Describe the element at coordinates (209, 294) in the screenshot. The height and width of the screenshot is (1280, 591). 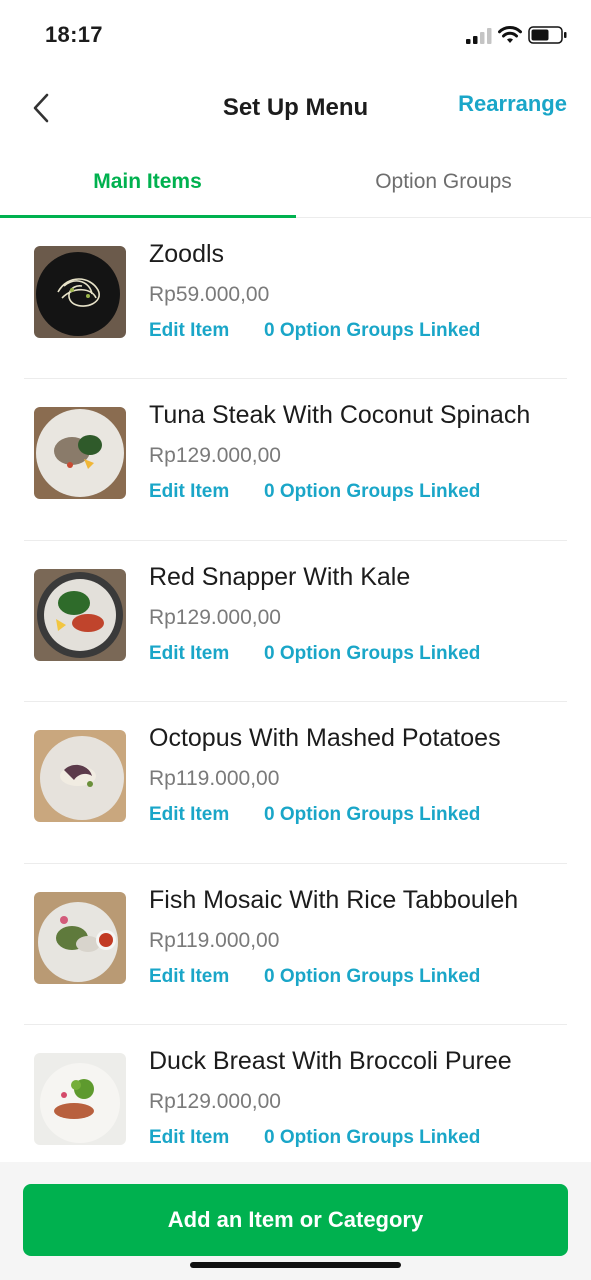
I see `item-price: Rp59.000,00` at that location.